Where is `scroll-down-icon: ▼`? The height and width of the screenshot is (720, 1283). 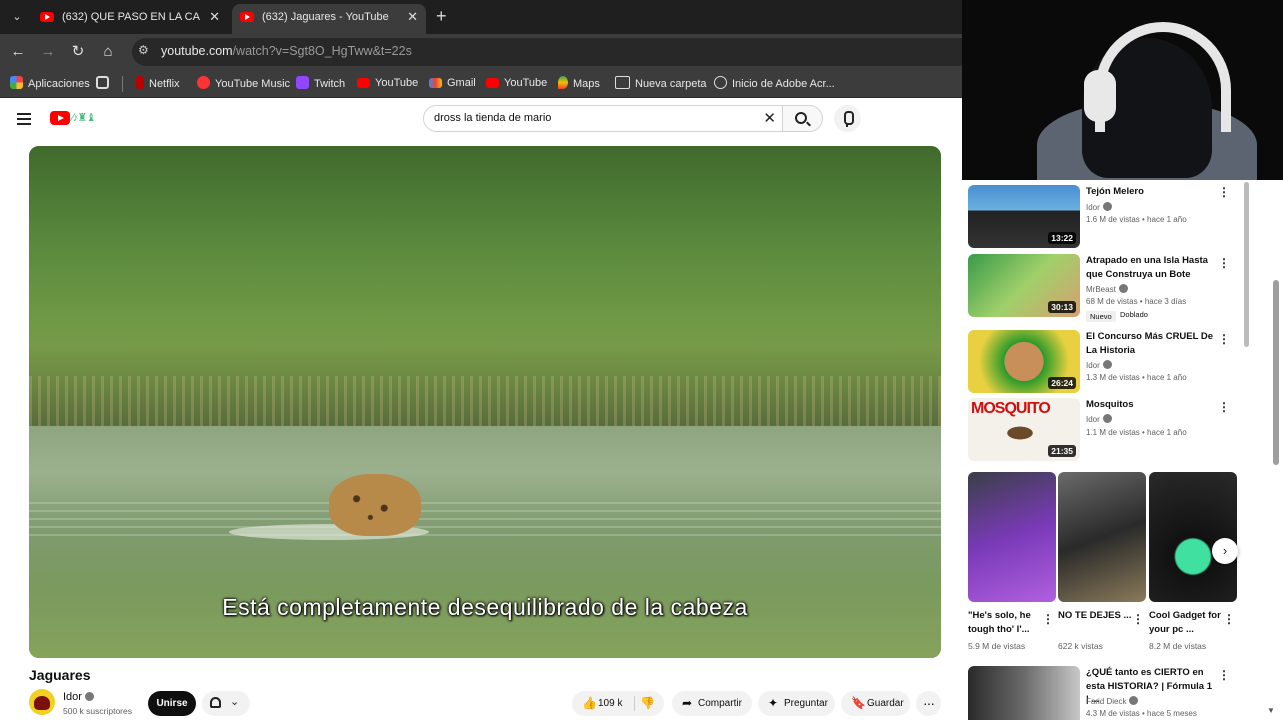
scroll-down-icon: ▼ is located at coordinates (1271, 710).